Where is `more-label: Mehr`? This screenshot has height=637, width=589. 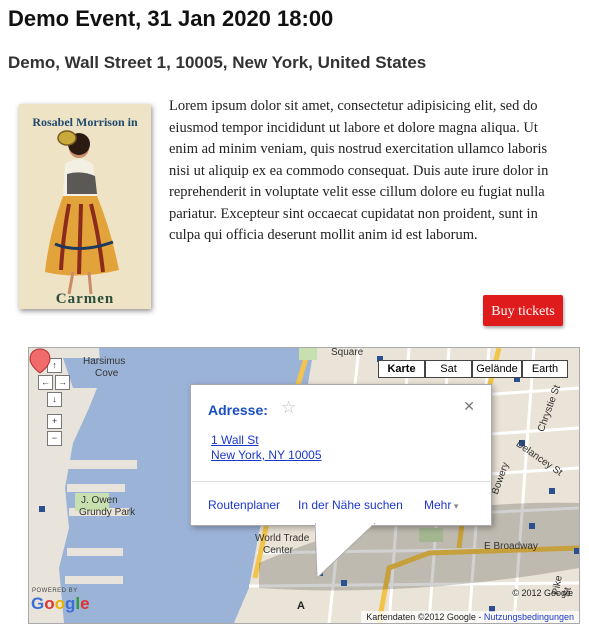 more-label: Mehr is located at coordinates (438, 505).